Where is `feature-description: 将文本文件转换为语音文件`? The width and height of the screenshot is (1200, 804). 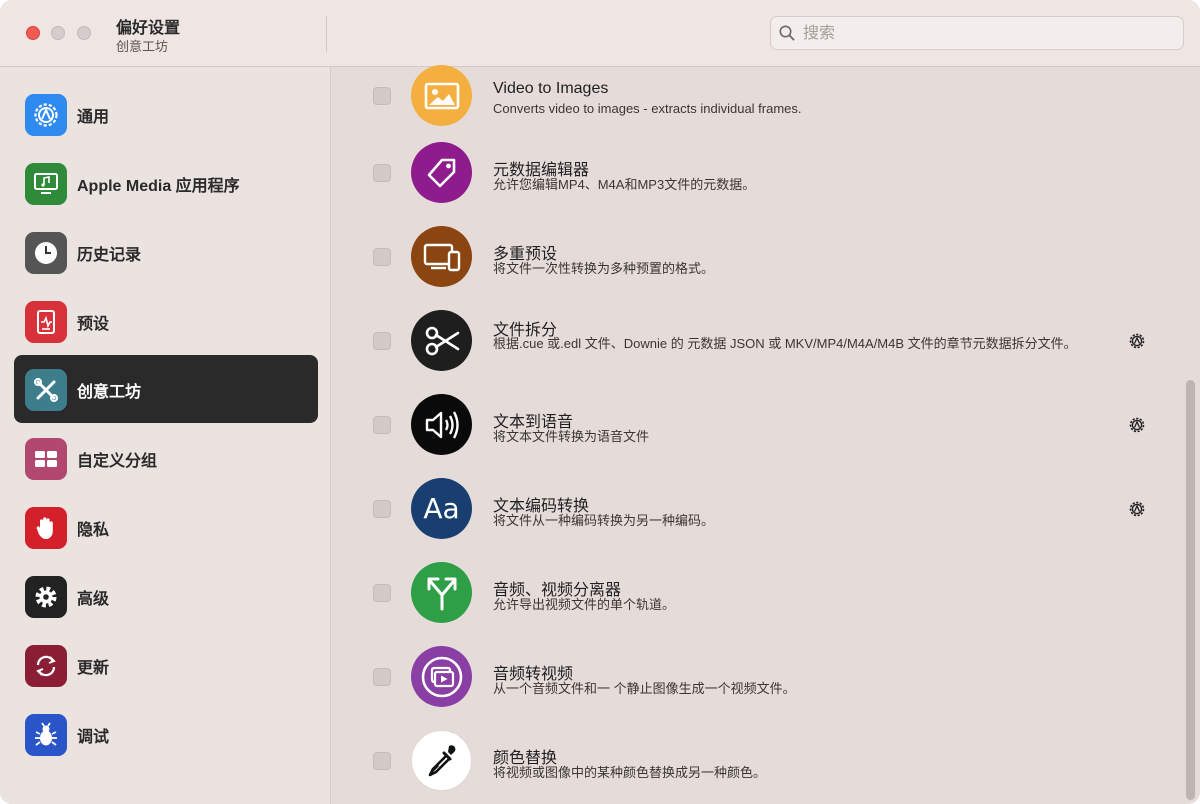
feature-description: 将文本文件转换为语音文件 is located at coordinates (571, 436).